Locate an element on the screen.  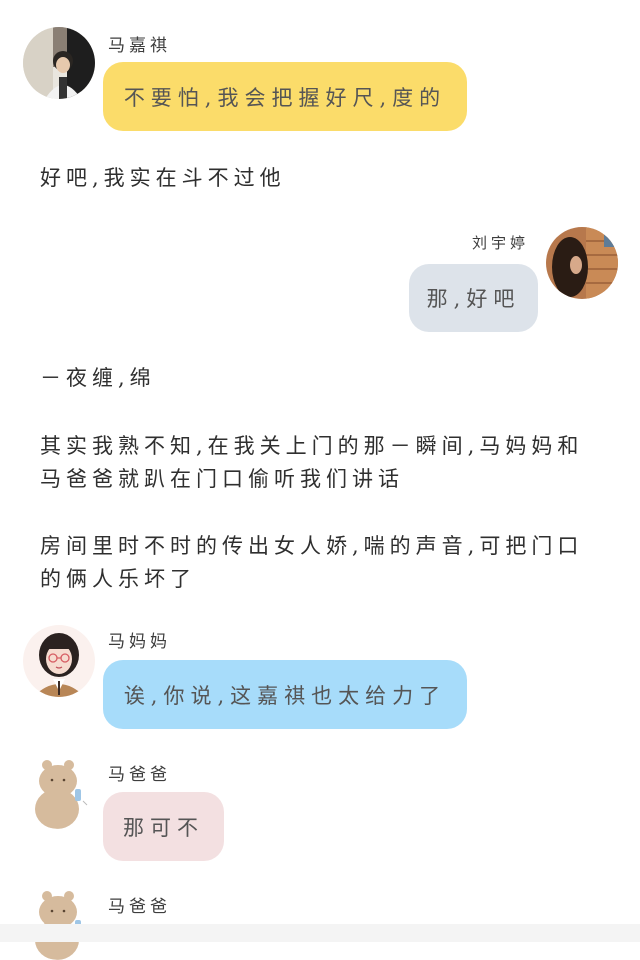
message-bubble: 诶,你说,这嘉祺也太给力了 is located at coordinates (285, 694).